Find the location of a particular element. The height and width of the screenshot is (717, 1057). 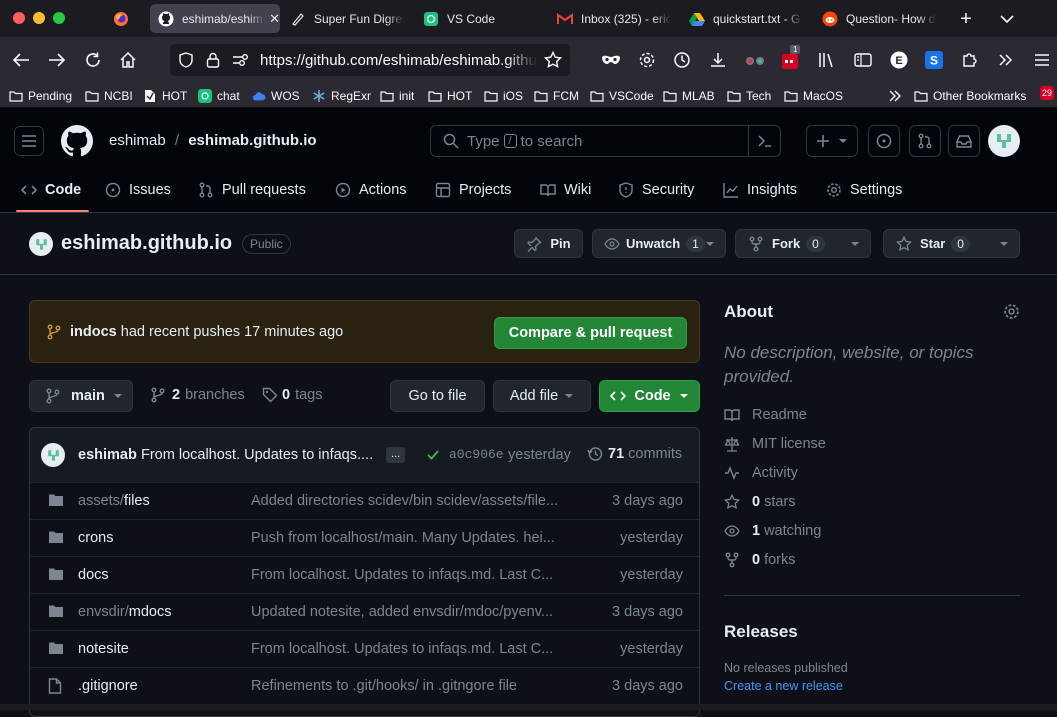

bookmark-folder-tech: Tech is located at coordinates (749, 96).